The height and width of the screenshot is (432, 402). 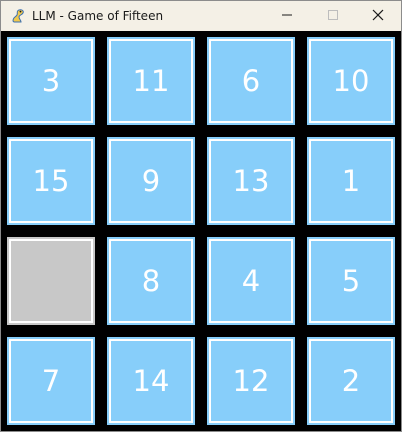 I want to click on minimize-button, so click(x=287, y=16).